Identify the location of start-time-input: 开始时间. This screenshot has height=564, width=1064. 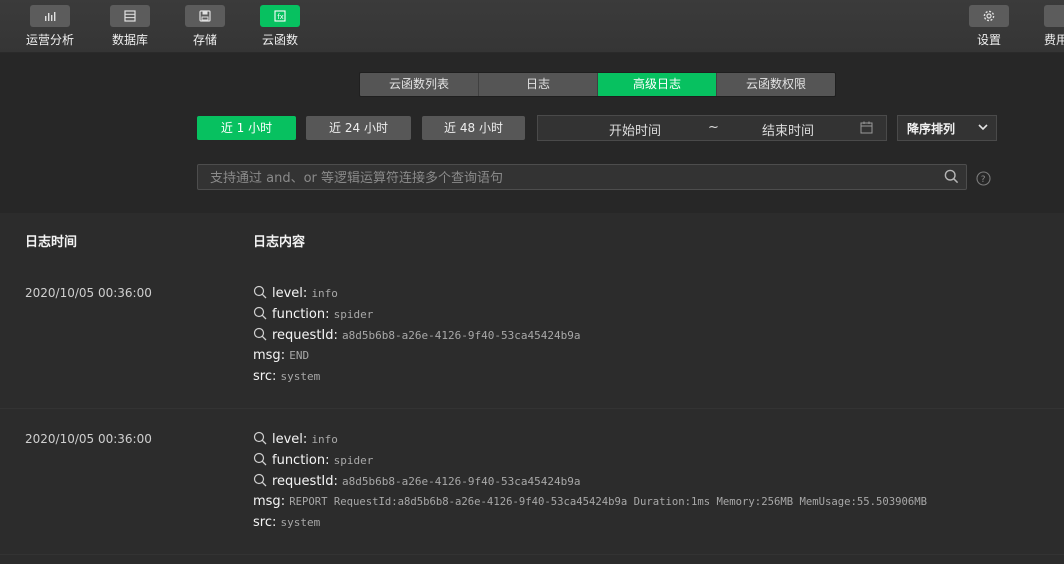
(635, 129).